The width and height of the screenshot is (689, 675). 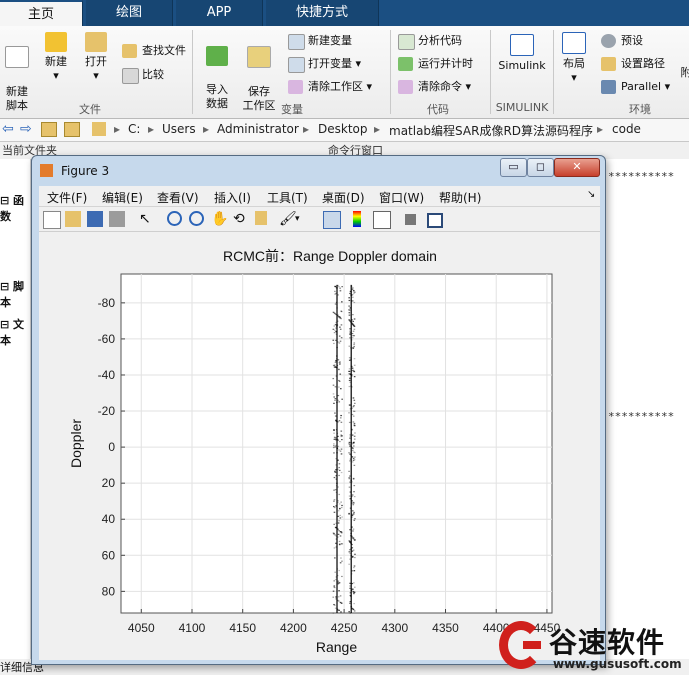 I want to click on gear-icon, so click(x=608, y=41).